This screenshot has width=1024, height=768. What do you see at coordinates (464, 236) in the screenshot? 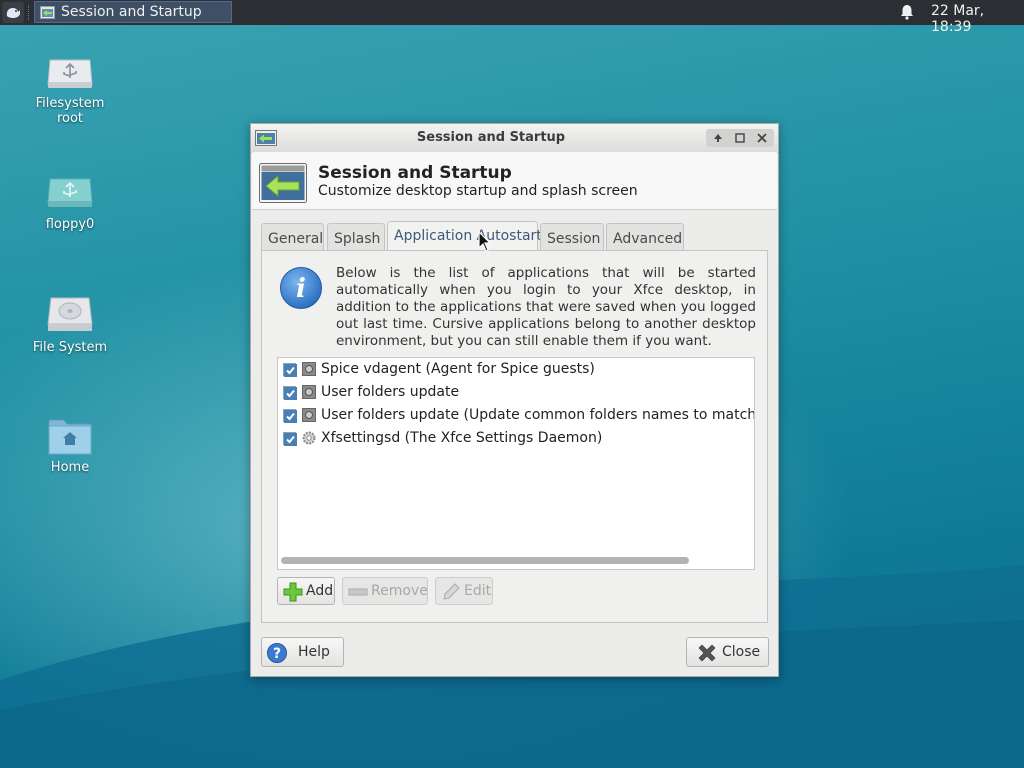
I see `tab-application-autostart: Application Autostart` at bounding box center [464, 236].